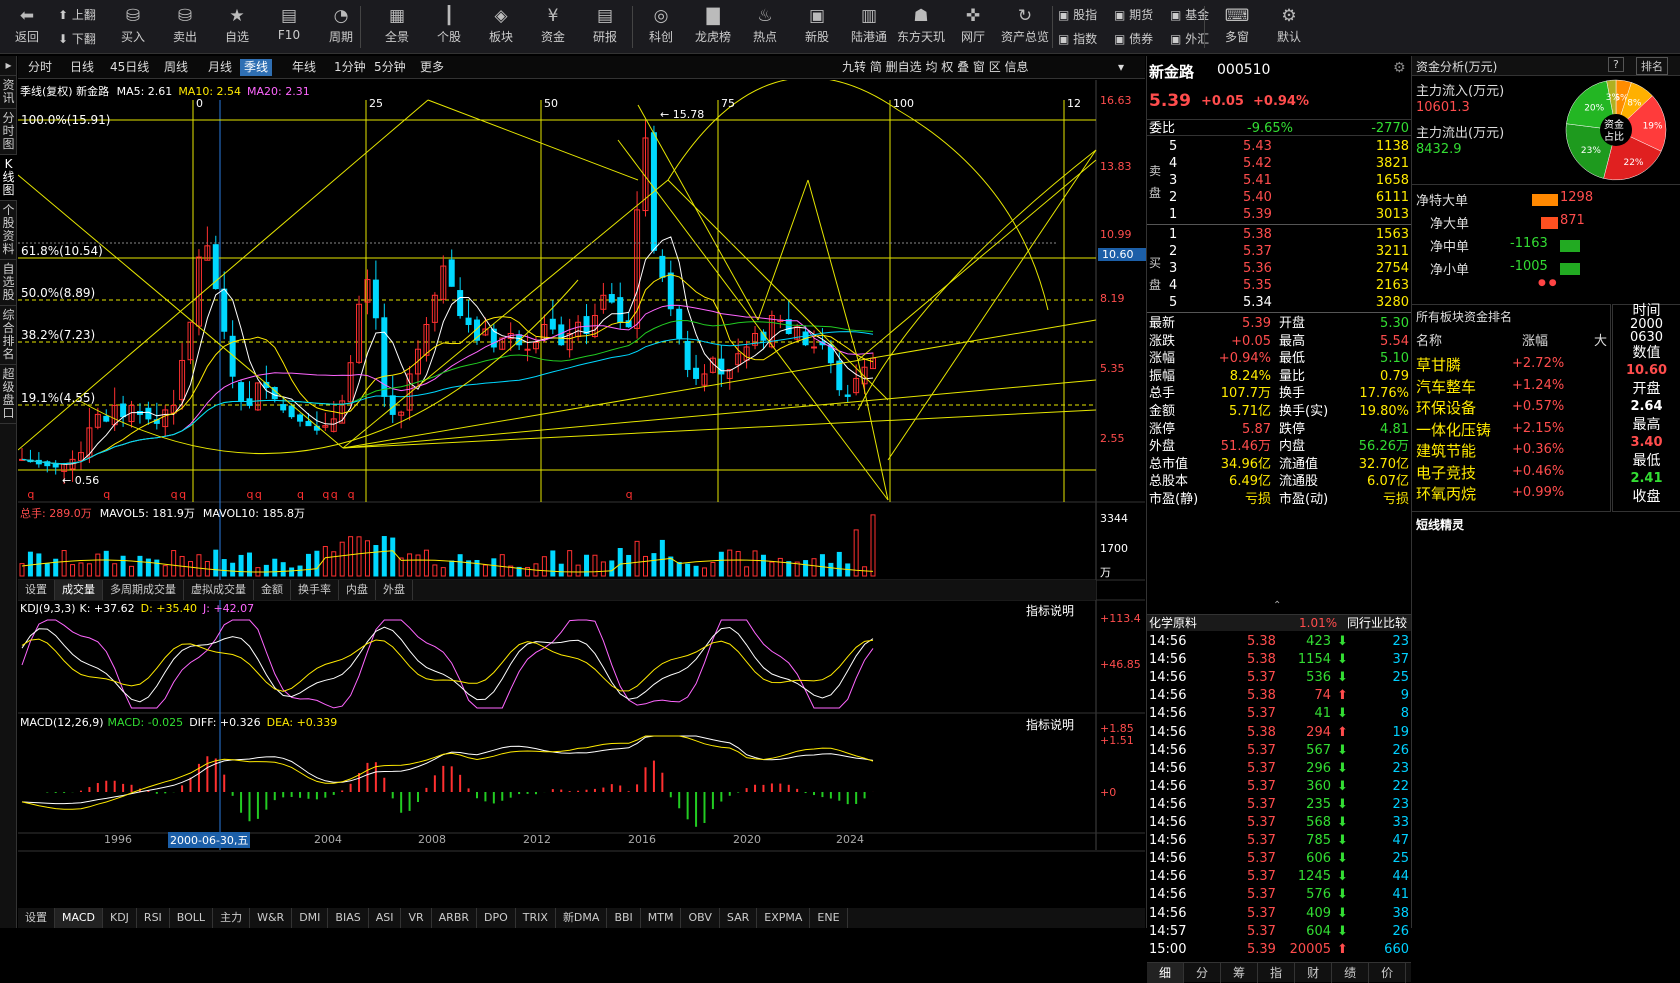  I want to click on quote-tab-5: 绩, so click(1351, 973).